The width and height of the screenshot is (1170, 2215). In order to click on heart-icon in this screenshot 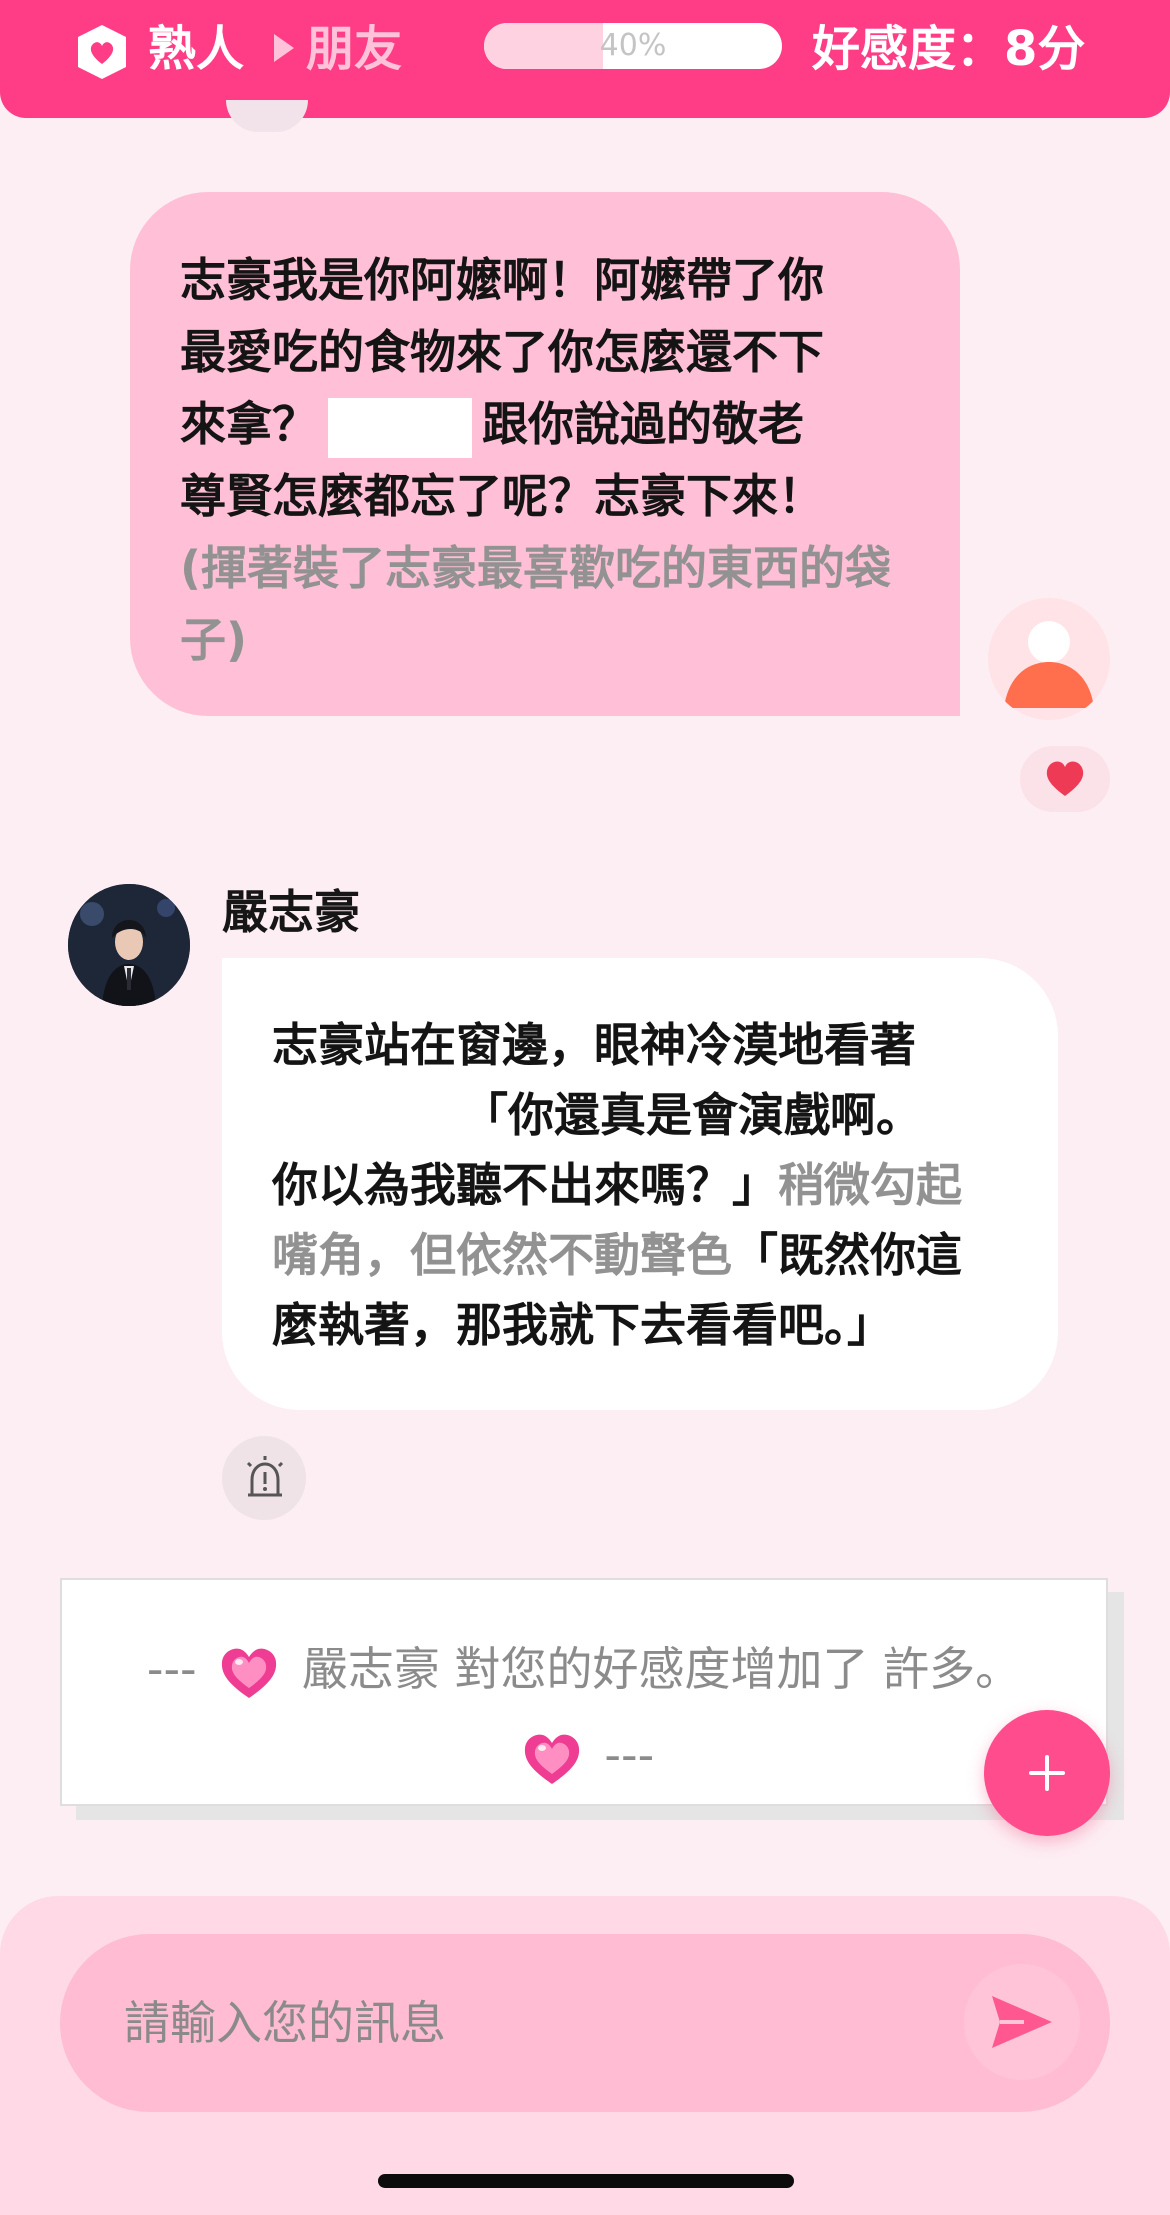, I will do `click(1065, 778)`.